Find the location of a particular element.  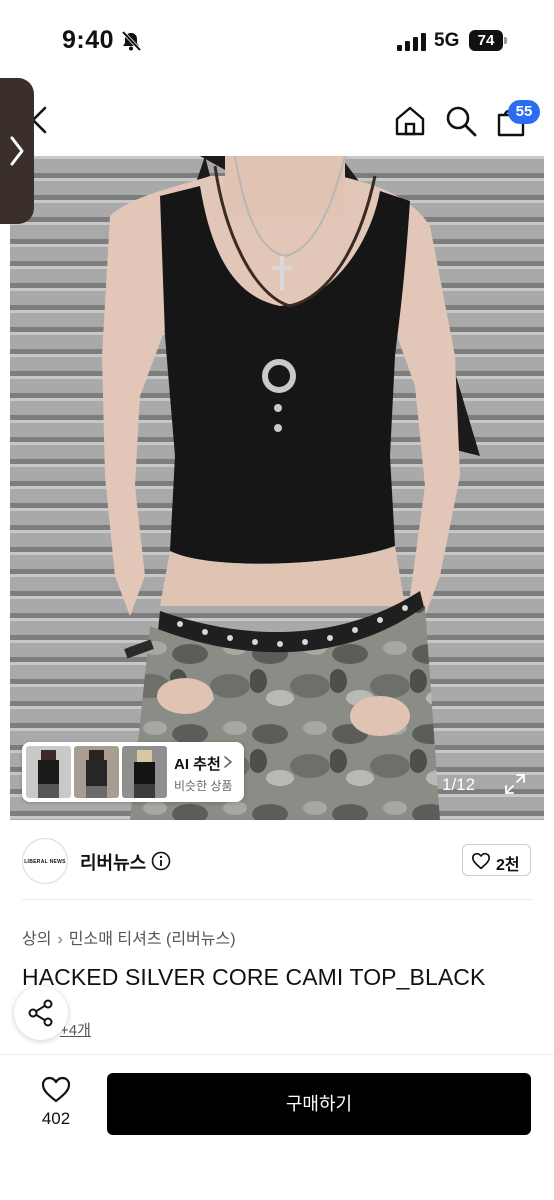

share-button is located at coordinates (41, 1013).